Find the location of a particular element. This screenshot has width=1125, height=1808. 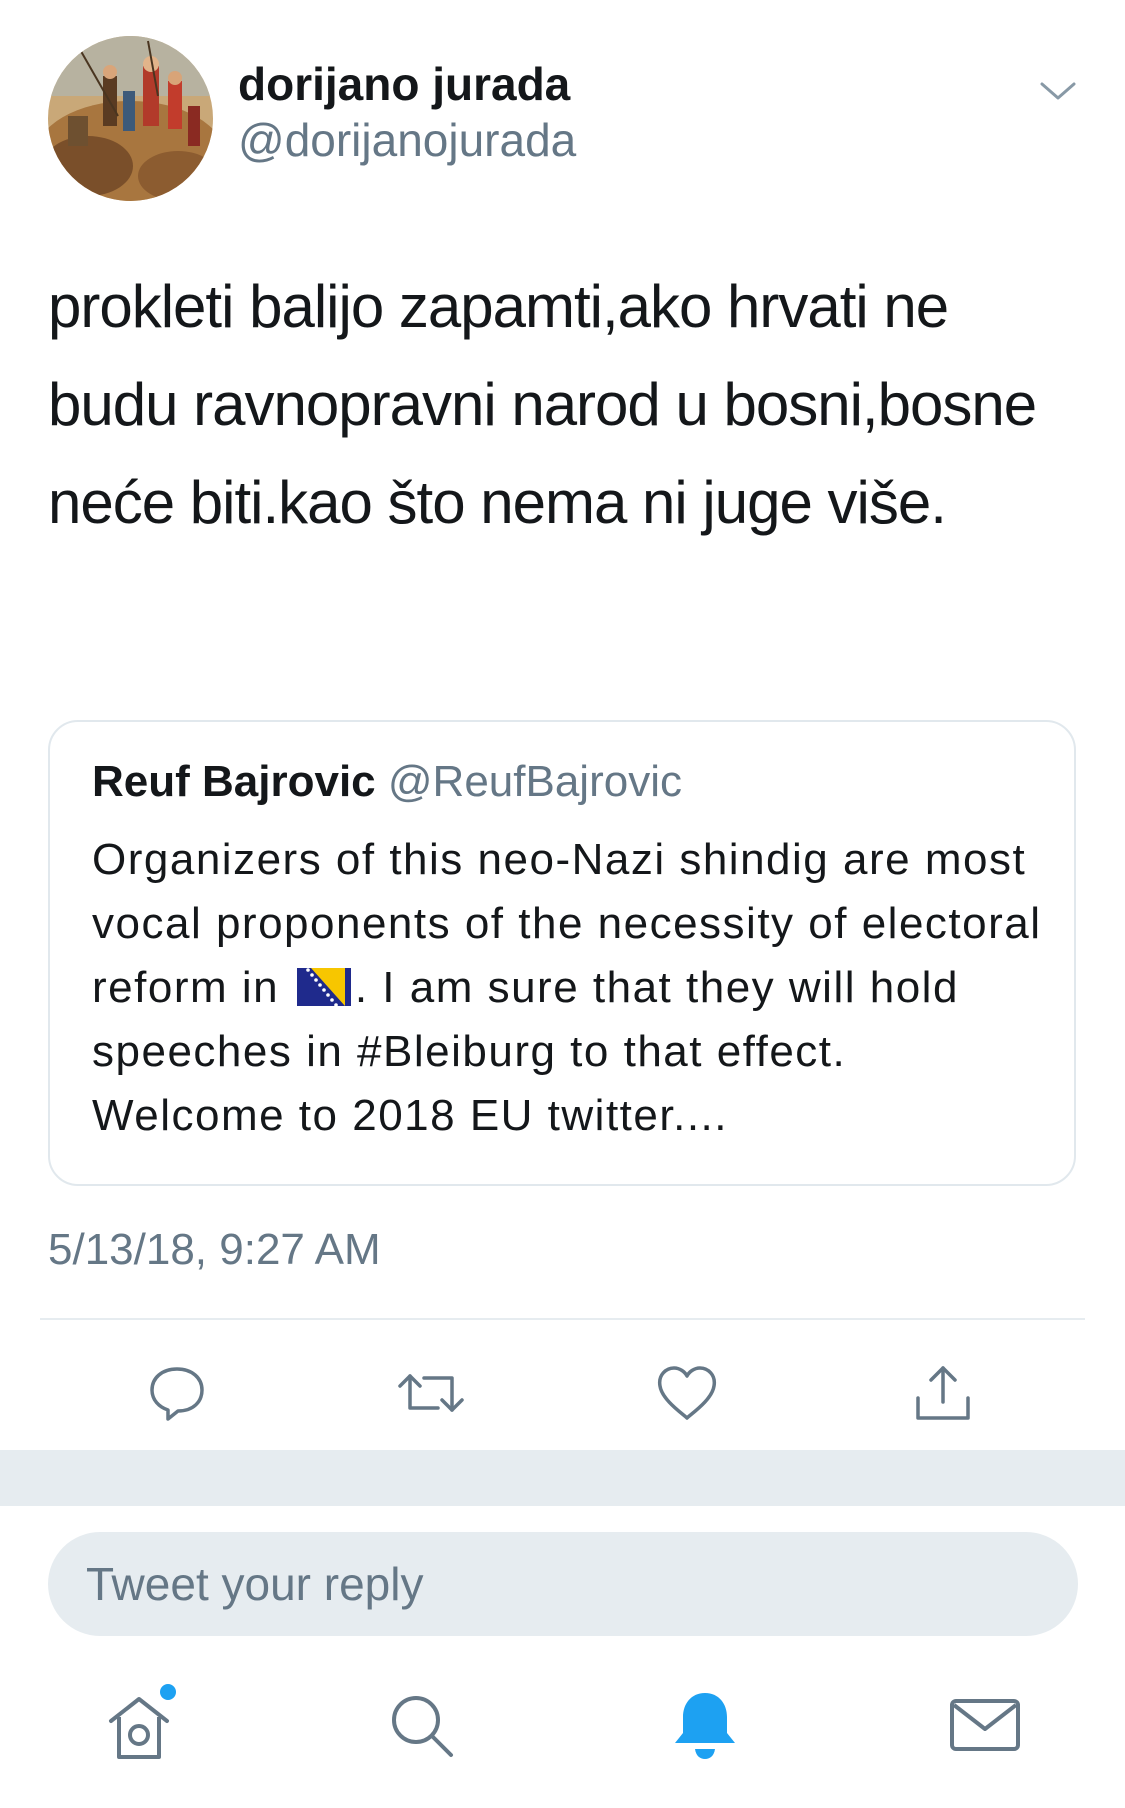

quoted-author-handle: @ReufBajrovic is located at coordinates (534, 781).